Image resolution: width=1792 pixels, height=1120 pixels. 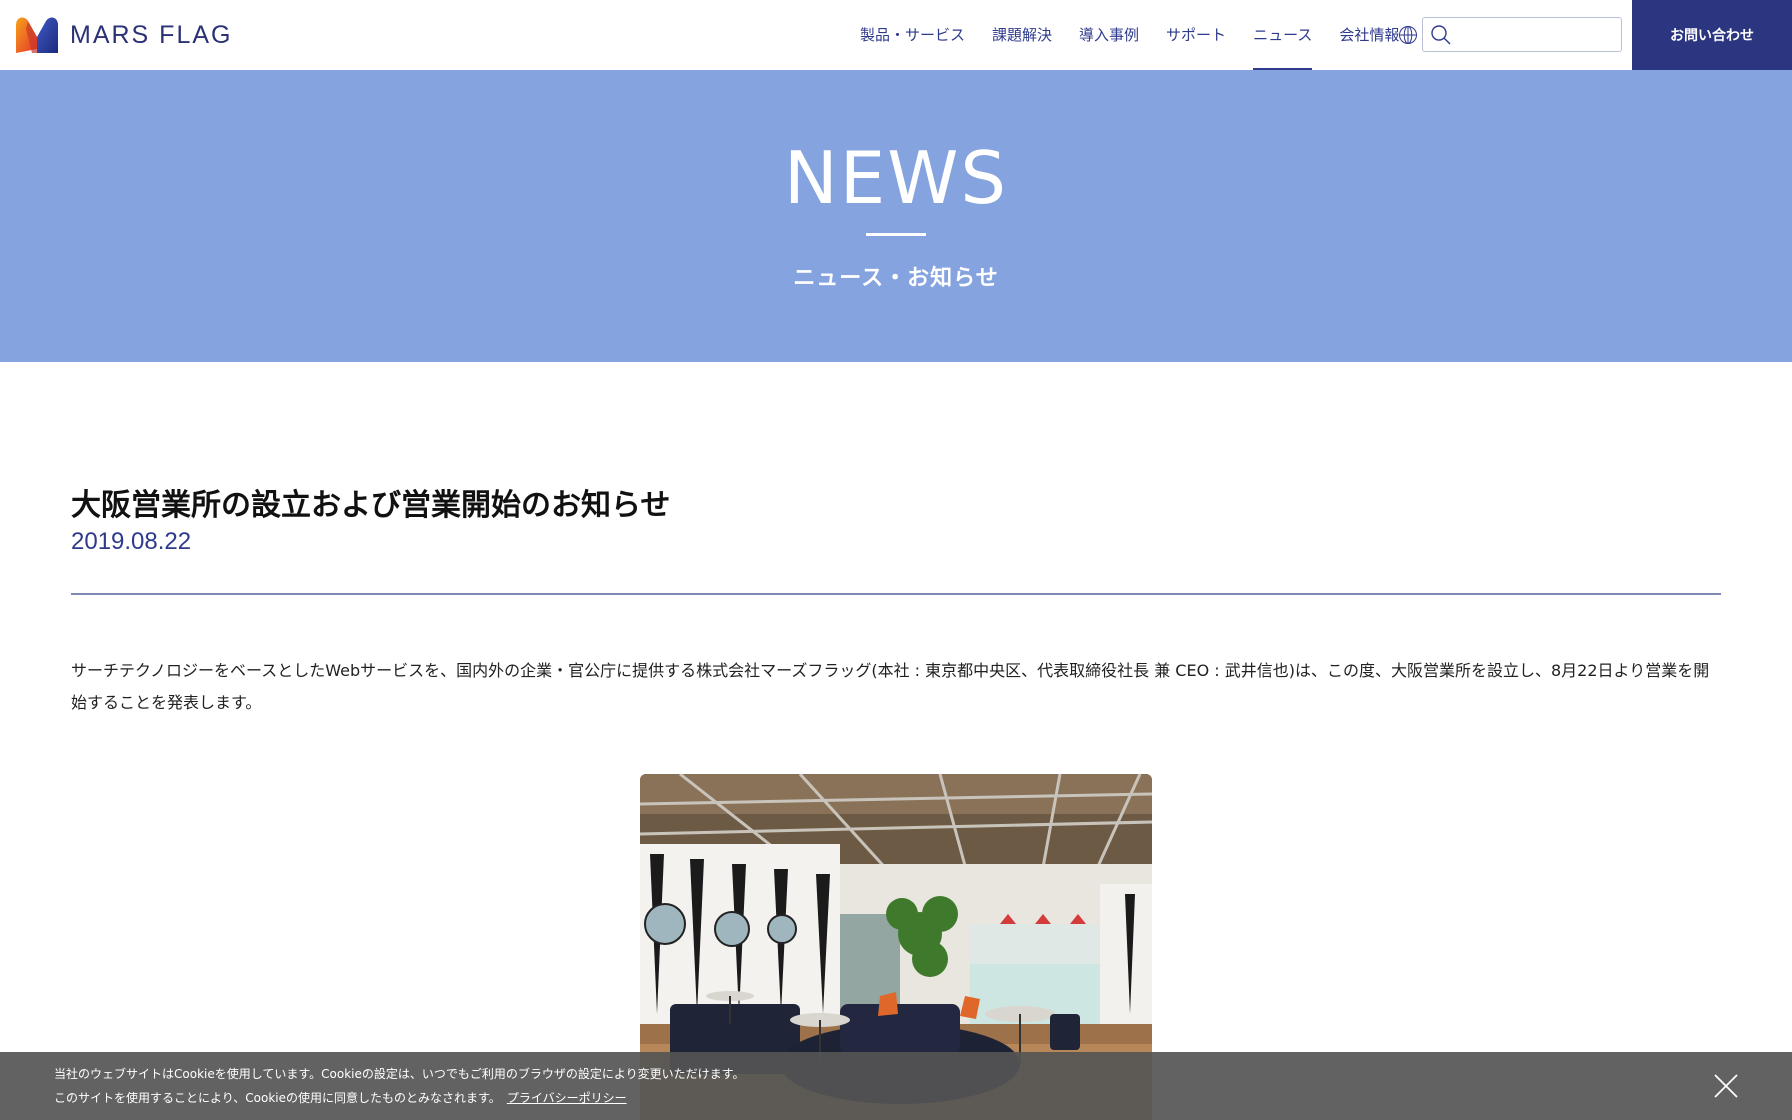 I want to click on site-logo: MARS FLAG, so click(x=123, y=35).